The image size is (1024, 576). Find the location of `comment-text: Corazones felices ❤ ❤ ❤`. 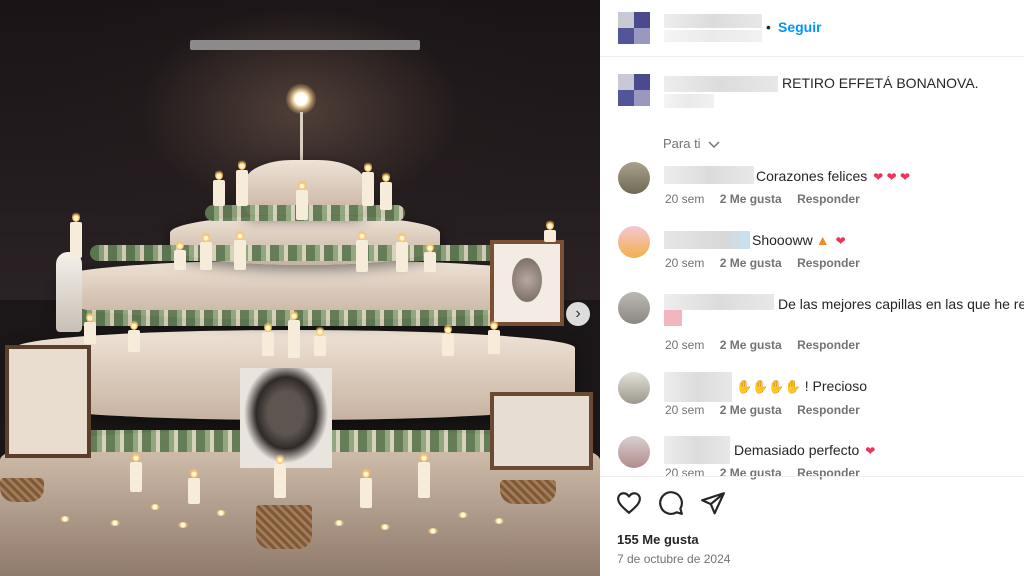

comment-text: Corazones felices ❤ ❤ ❤ is located at coordinates (833, 176).